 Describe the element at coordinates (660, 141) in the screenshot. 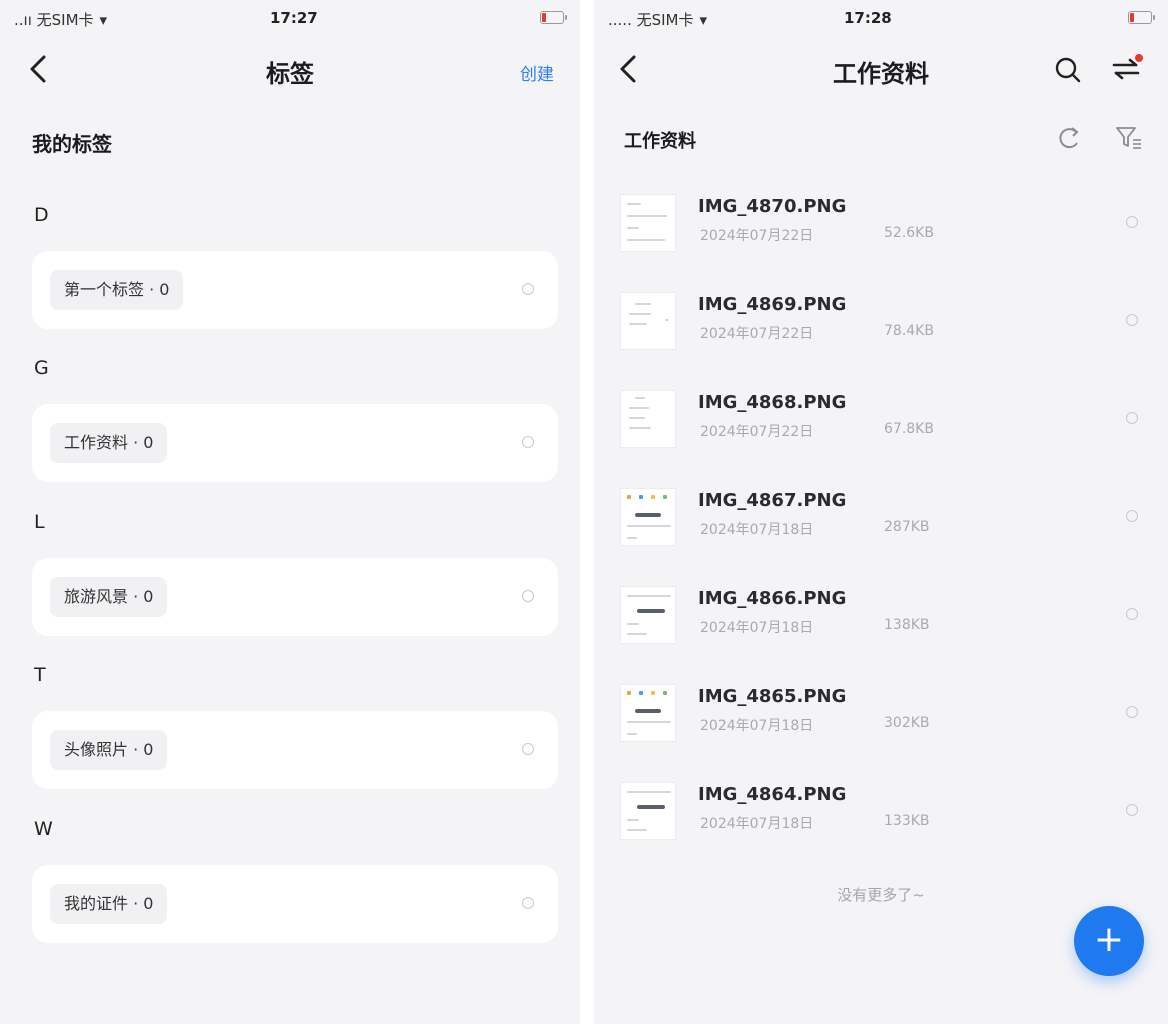

I see `tag-name-heading: 工作资料` at that location.